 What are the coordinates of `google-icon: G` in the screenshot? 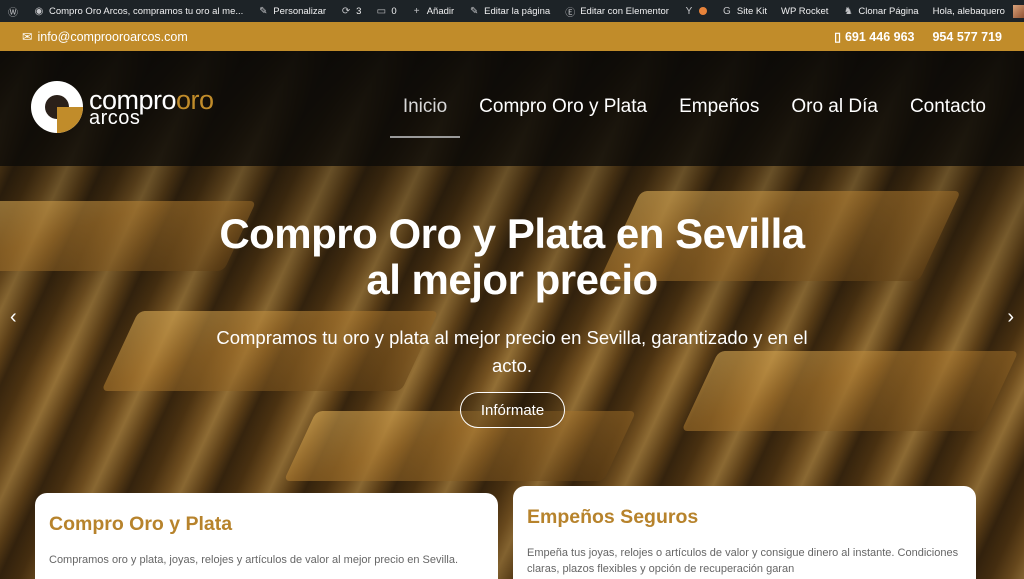 It's located at (727, 11).